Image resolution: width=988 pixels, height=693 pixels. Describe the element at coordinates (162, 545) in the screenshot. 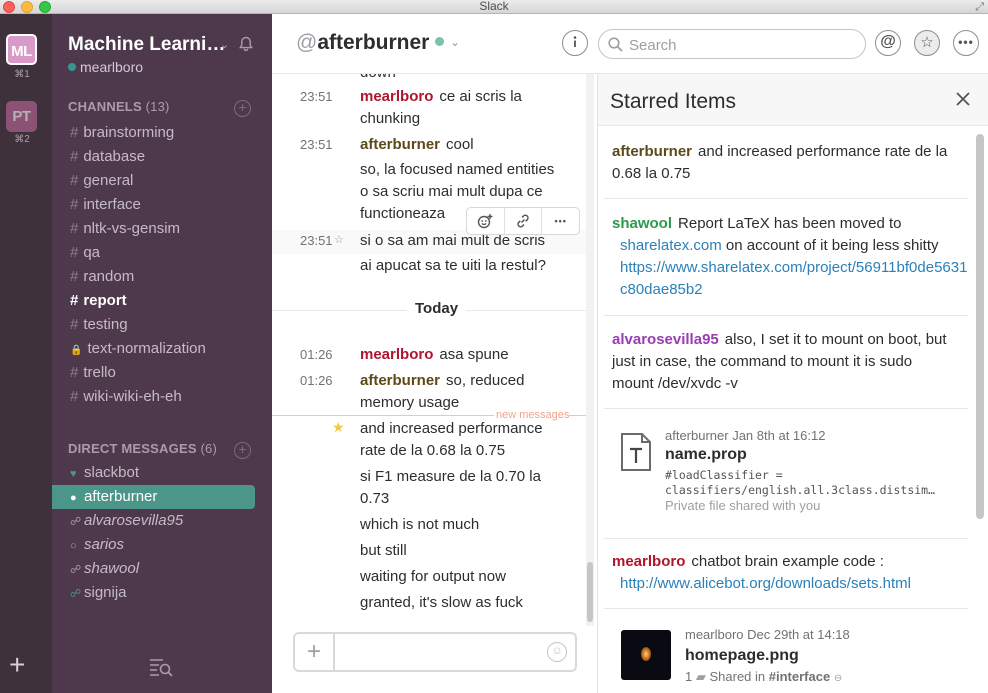

I see `dm-item-sarios: ○ sarios` at that location.